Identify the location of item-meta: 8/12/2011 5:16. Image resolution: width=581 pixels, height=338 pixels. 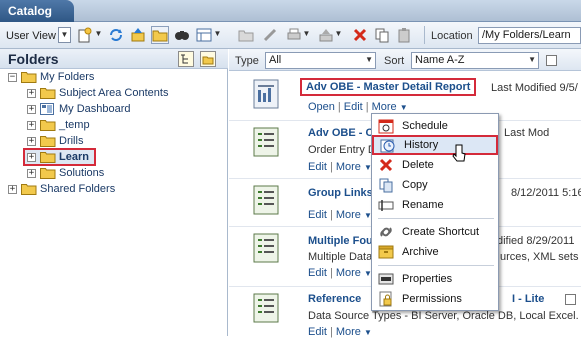
(546, 193).